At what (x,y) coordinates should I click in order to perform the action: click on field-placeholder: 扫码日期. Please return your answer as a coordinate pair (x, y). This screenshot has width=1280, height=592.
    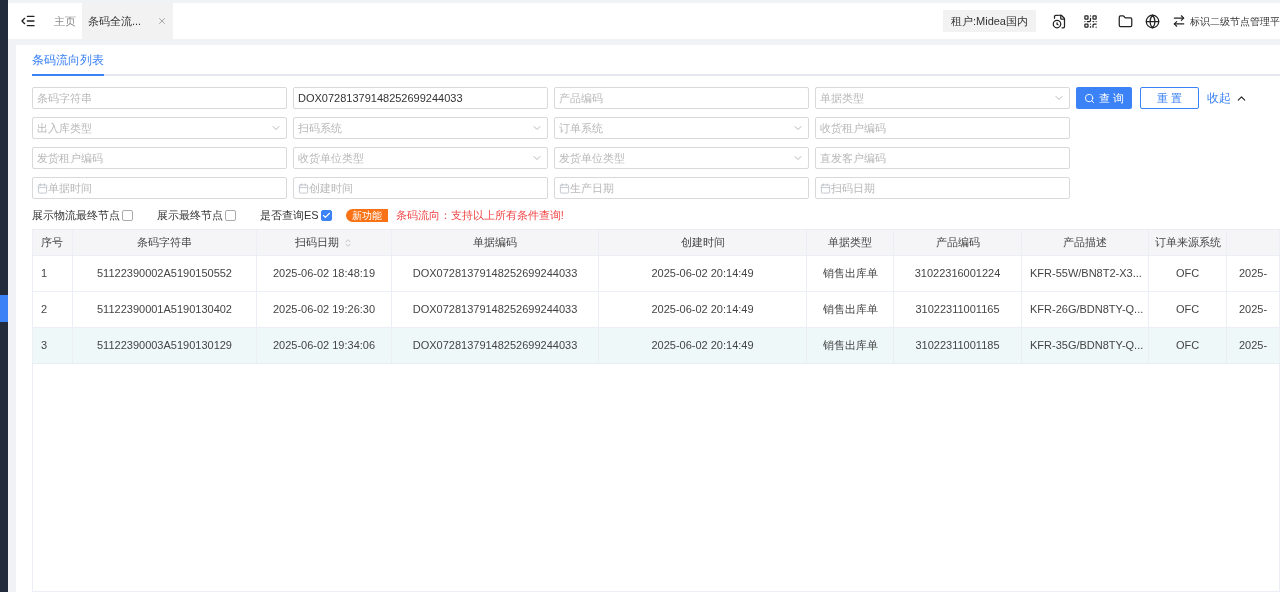
    Looking at the image, I should click on (853, 188).